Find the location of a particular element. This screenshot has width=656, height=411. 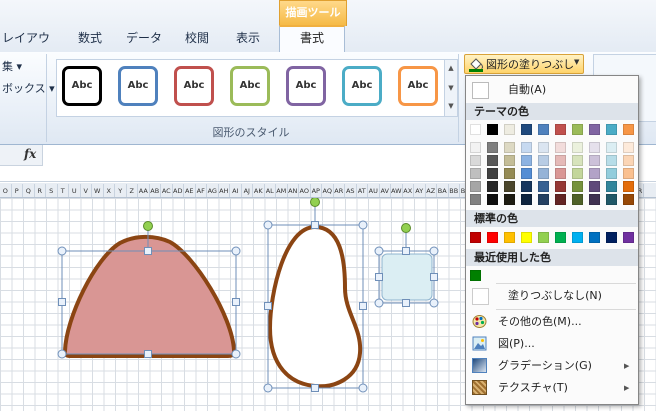

column-header: AB is located at coordinates (155, 190).